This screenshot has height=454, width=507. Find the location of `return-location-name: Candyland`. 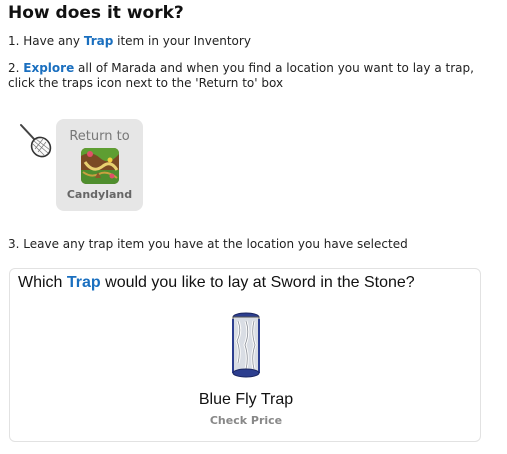

return-location-name: Candyland is located at coordinates (99, 194).